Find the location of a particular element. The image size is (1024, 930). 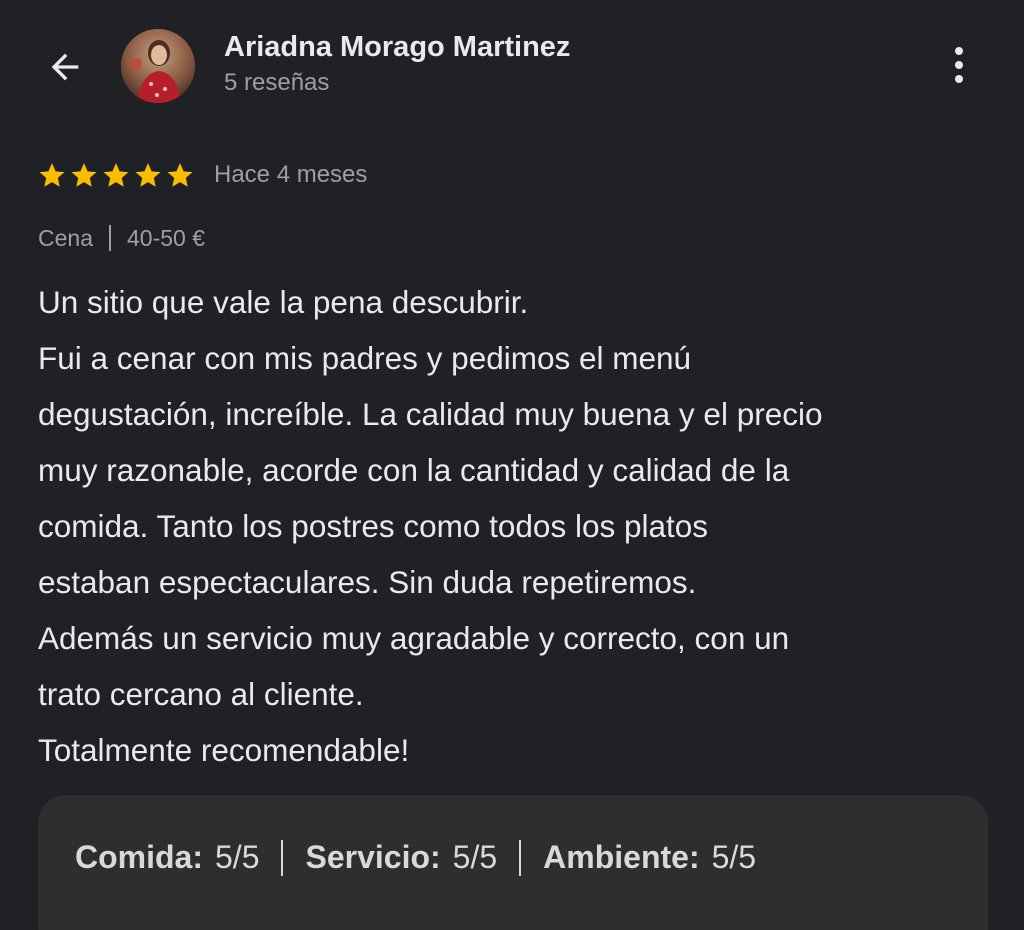

review-text-line: trato cercano al cliente. is located at coordinates (201, 694).